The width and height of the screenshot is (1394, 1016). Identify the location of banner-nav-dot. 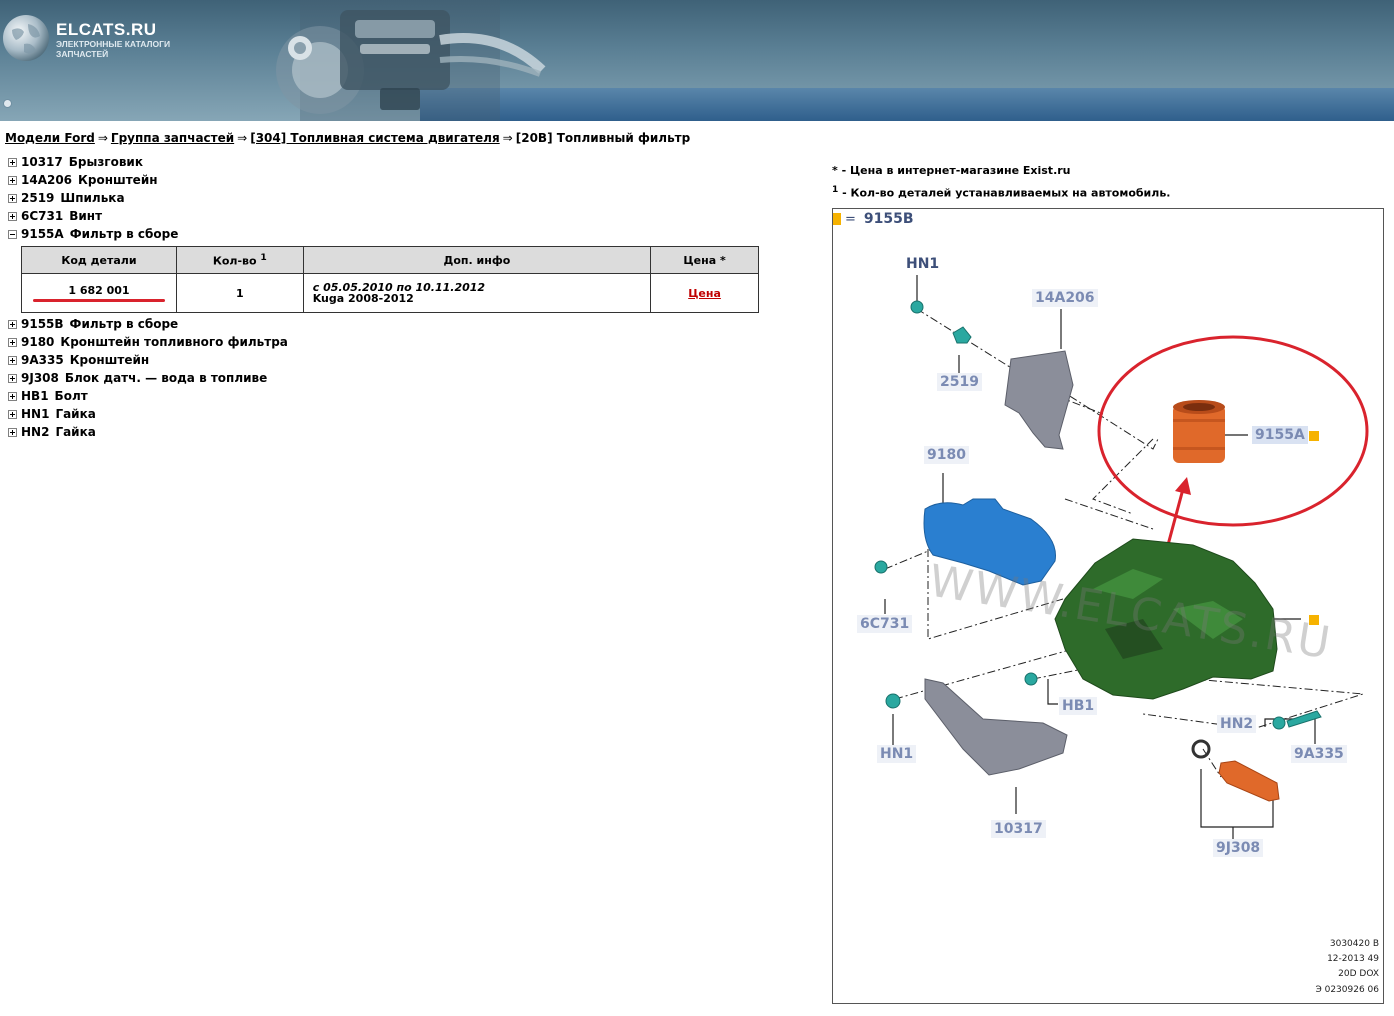
(7, 103).